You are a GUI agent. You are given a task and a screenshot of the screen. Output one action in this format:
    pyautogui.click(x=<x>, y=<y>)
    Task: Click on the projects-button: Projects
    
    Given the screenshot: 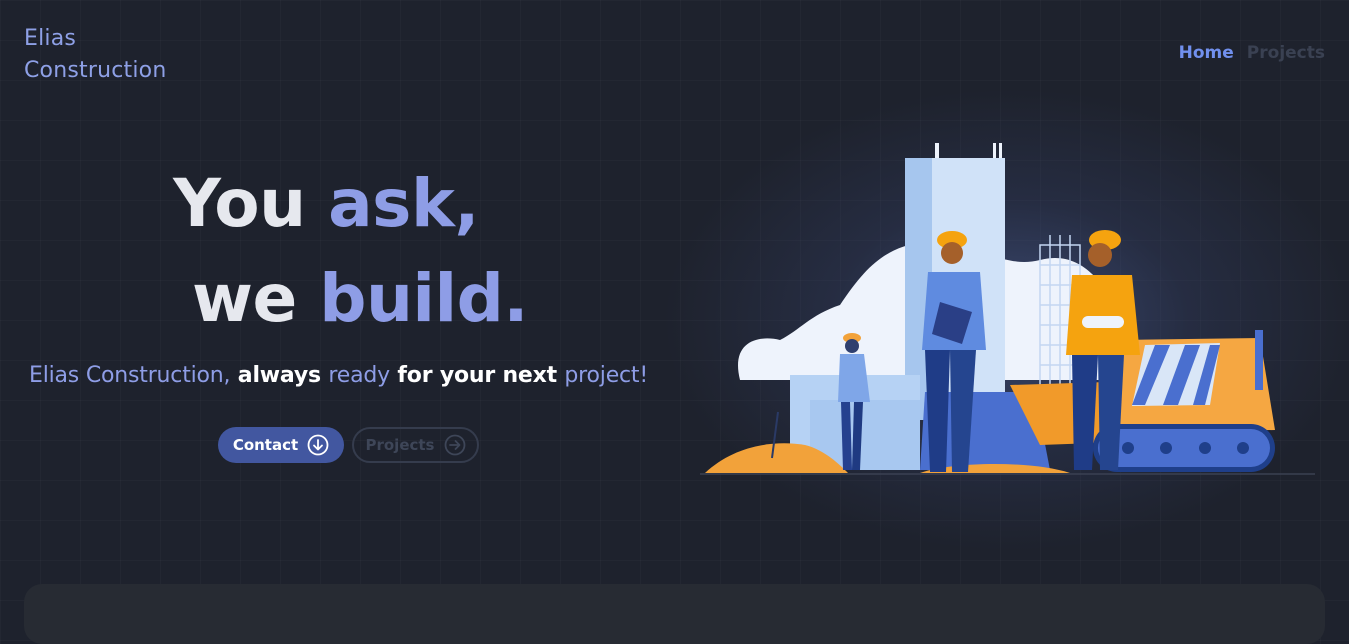 What is the action you would take?
    pyautogui.click(x=415, y=445)
    